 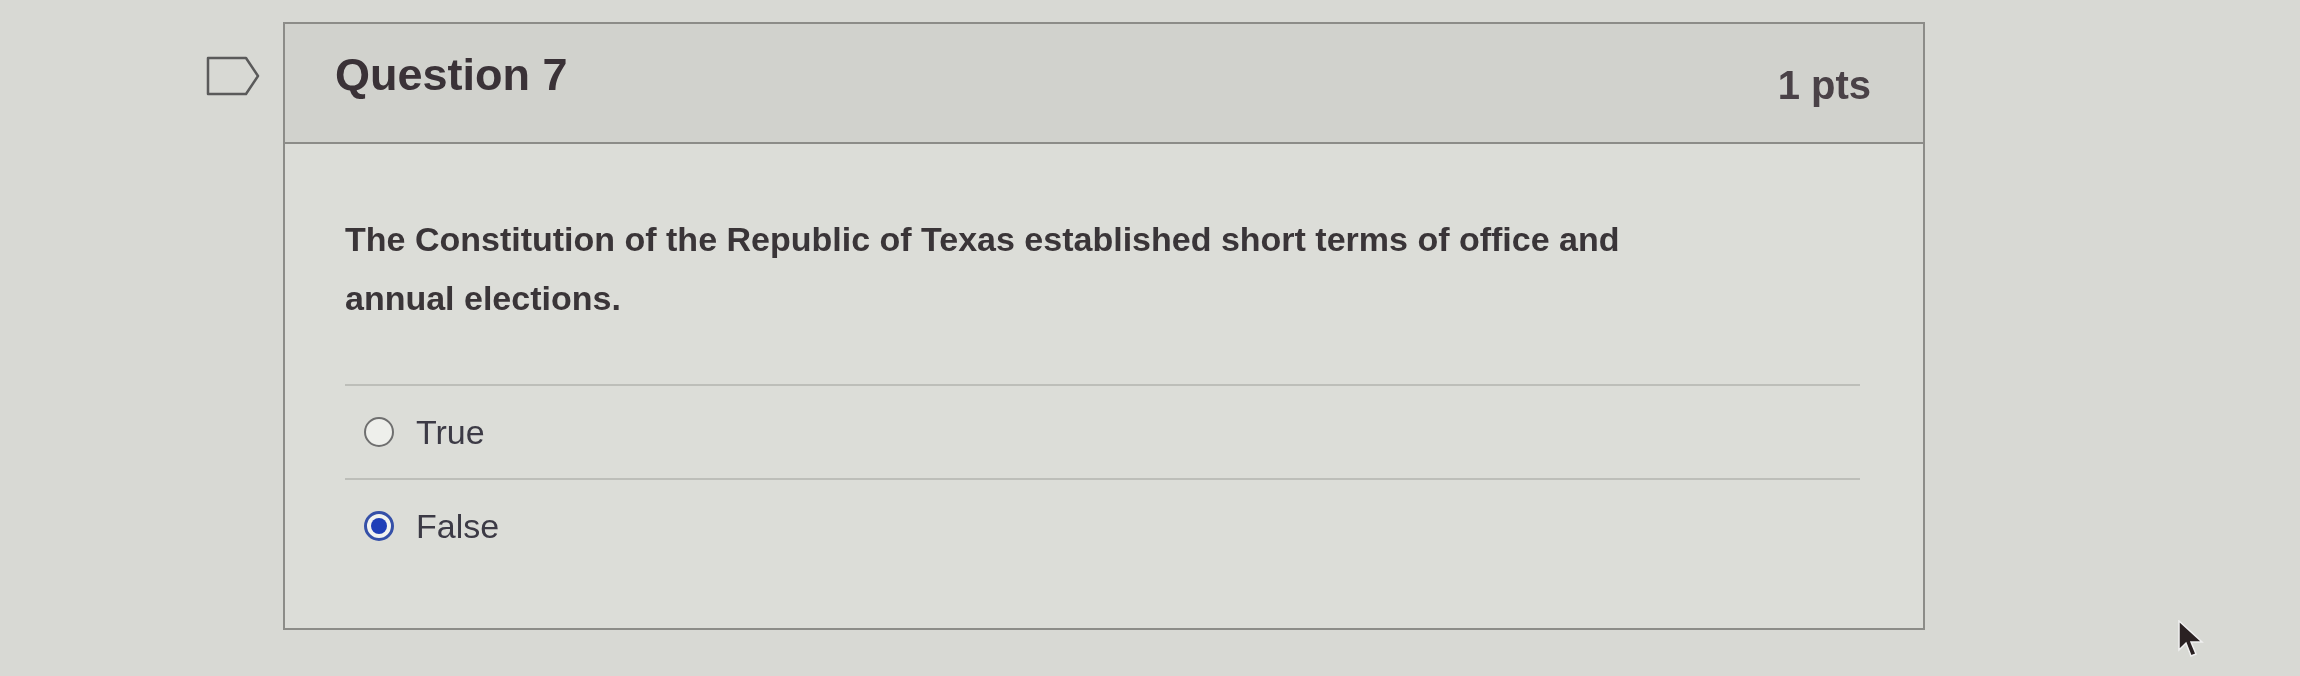 What do you see at coordinates (1824, 85) in the screenshot?
I see `question-points: 1 pts` at bounding box center [1824, 85].